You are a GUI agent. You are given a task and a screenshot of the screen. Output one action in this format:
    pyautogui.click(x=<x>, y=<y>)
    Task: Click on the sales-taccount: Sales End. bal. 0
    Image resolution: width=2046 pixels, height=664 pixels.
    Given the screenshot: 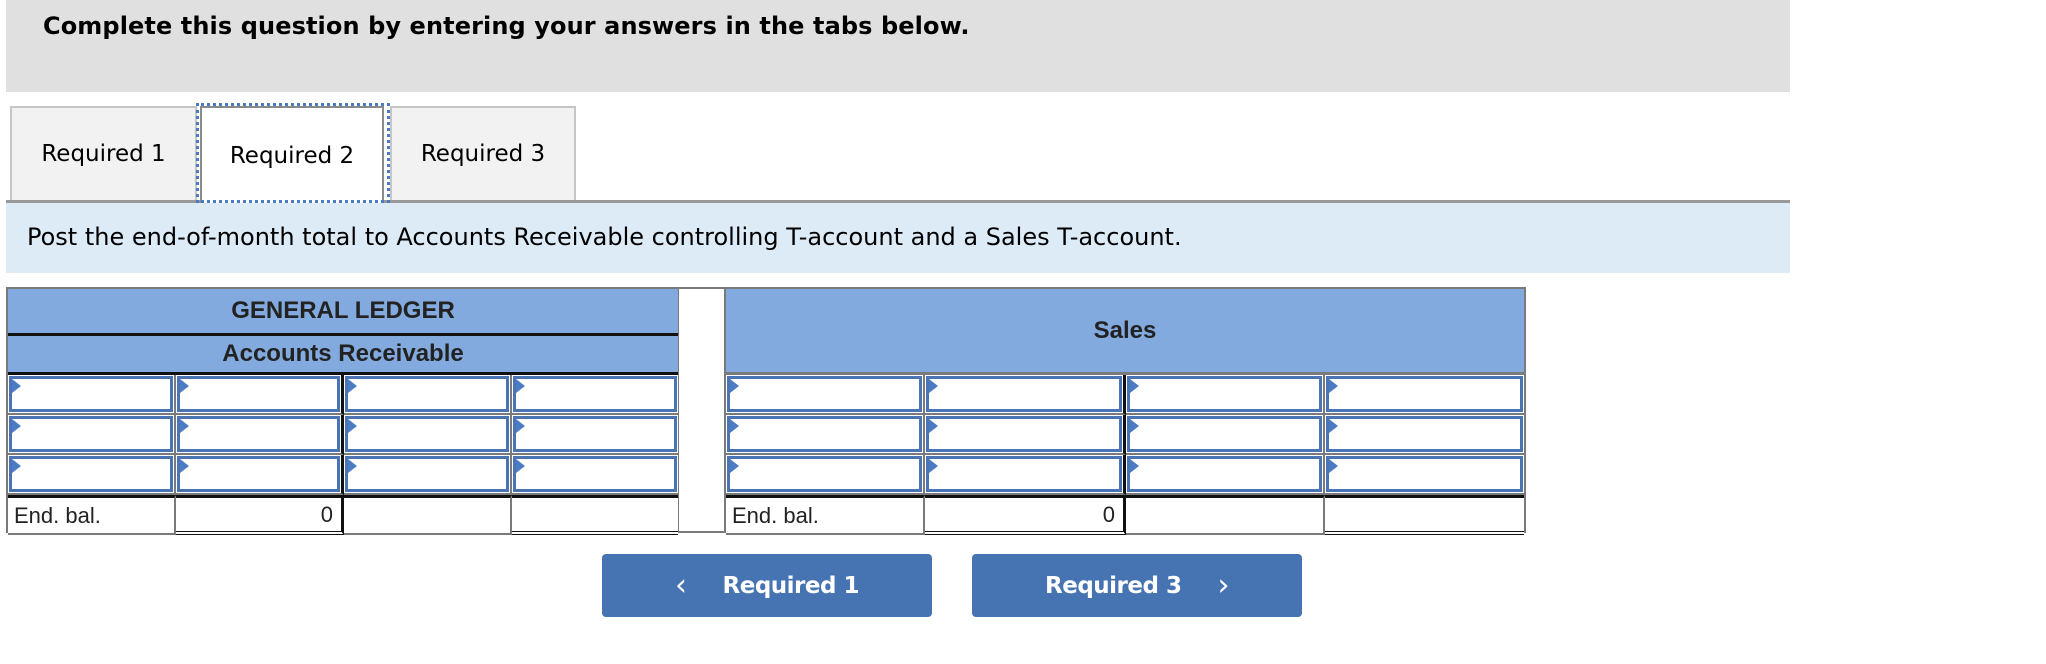 What is the action you would take?
    pyautogui.click(x=1125, y=411)
    